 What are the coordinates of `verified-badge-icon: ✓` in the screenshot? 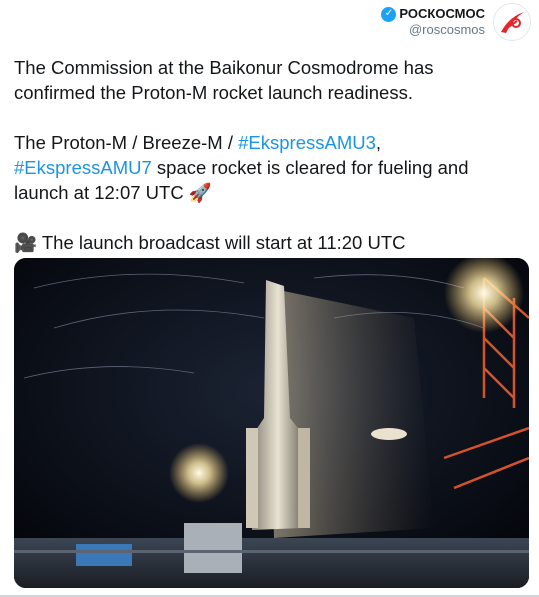 It's located at (389, 14).